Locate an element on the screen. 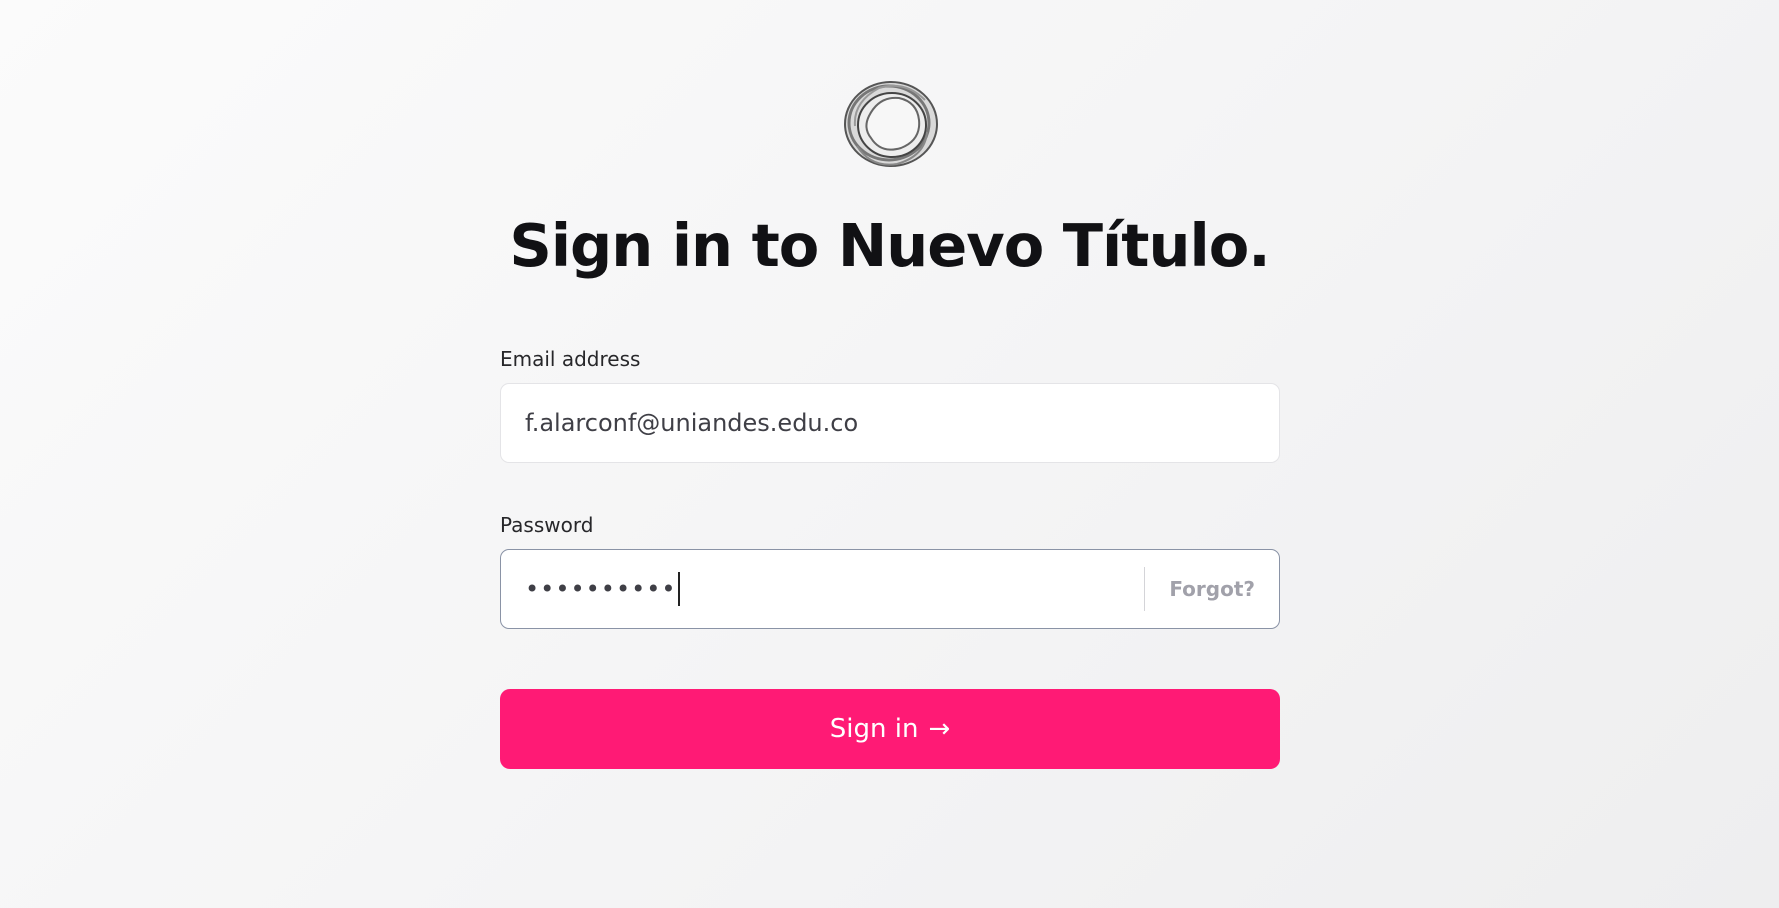 The height and width of the screenshot is (908, 1779). password-label: Password is located at coordinates (547, 525).